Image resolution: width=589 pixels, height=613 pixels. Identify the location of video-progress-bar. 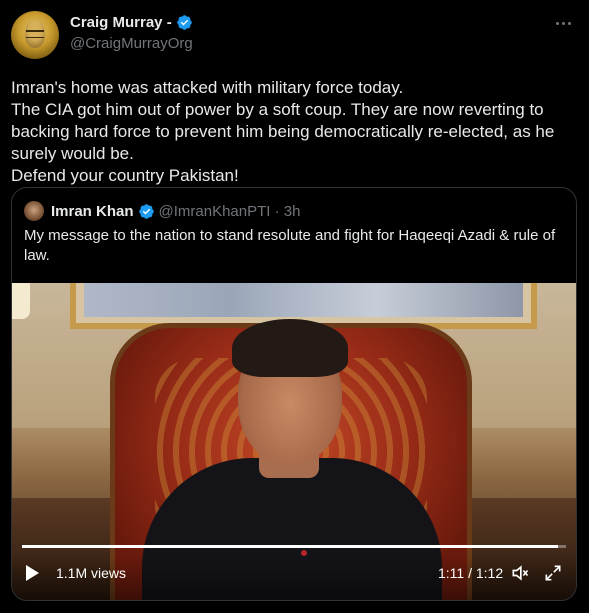
(294, 546).